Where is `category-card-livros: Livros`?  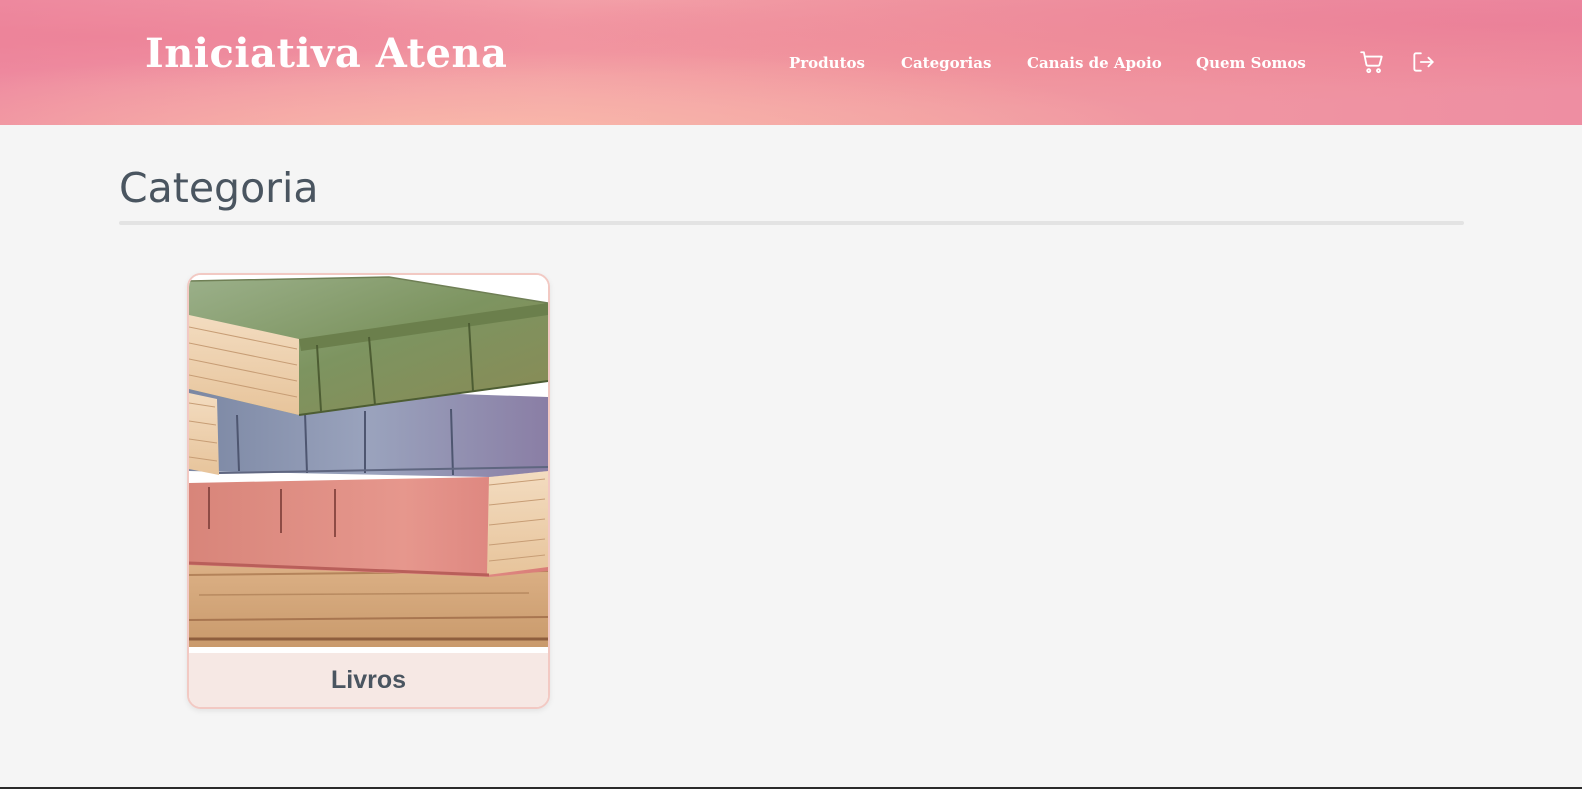
category-card-livros: Livros is located at coordinates (368, 491).